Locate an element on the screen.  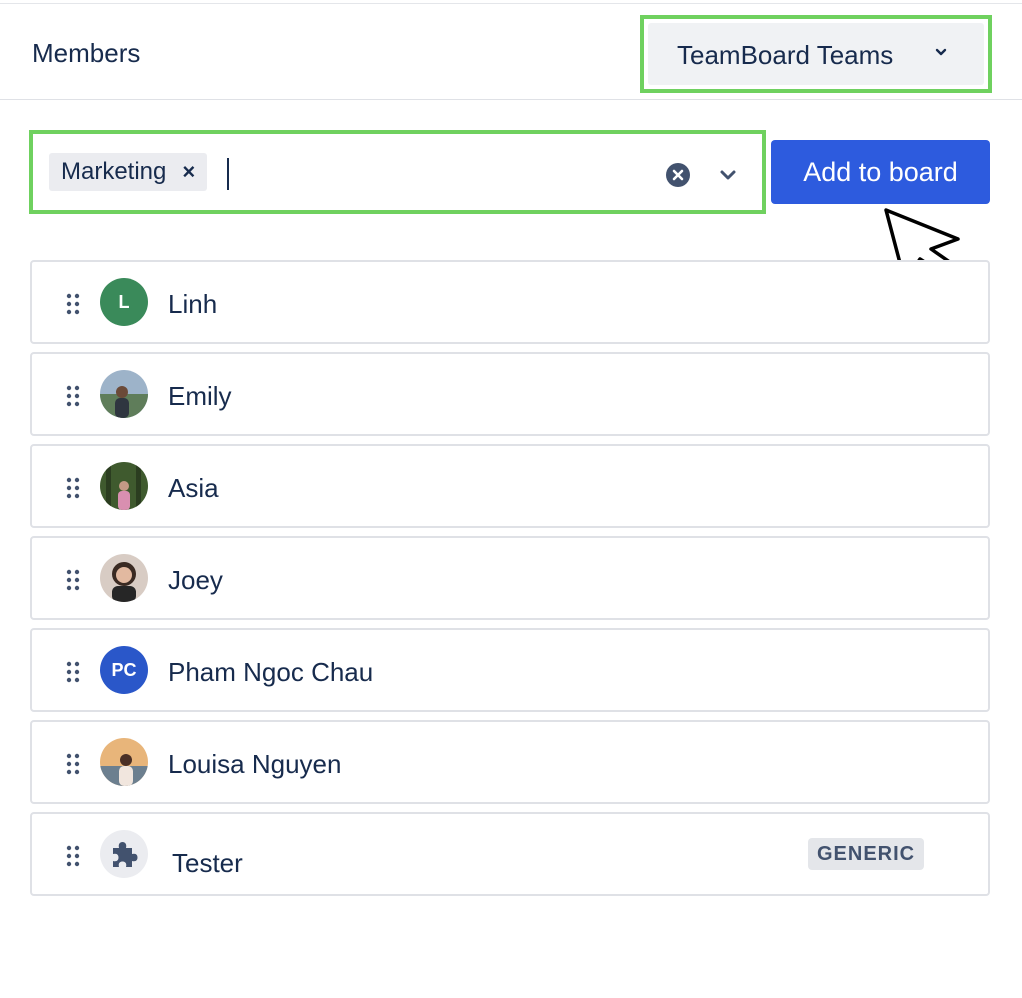
puzzle-piece-icon is located at coordinates (125, 854).